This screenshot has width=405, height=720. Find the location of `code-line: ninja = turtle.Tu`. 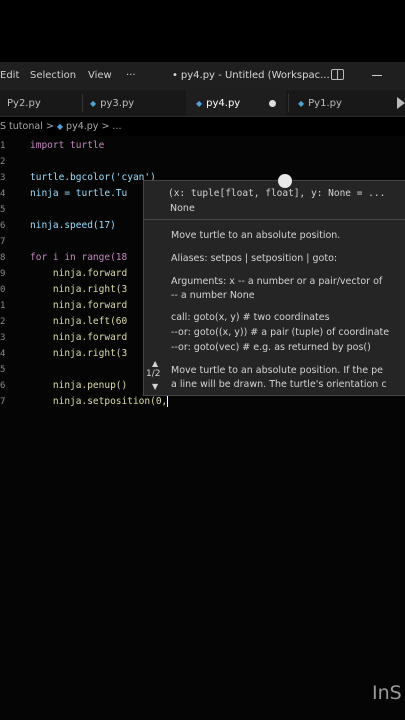

code-line: ninja = turtle.Tu is located at coordinates (79, 193).